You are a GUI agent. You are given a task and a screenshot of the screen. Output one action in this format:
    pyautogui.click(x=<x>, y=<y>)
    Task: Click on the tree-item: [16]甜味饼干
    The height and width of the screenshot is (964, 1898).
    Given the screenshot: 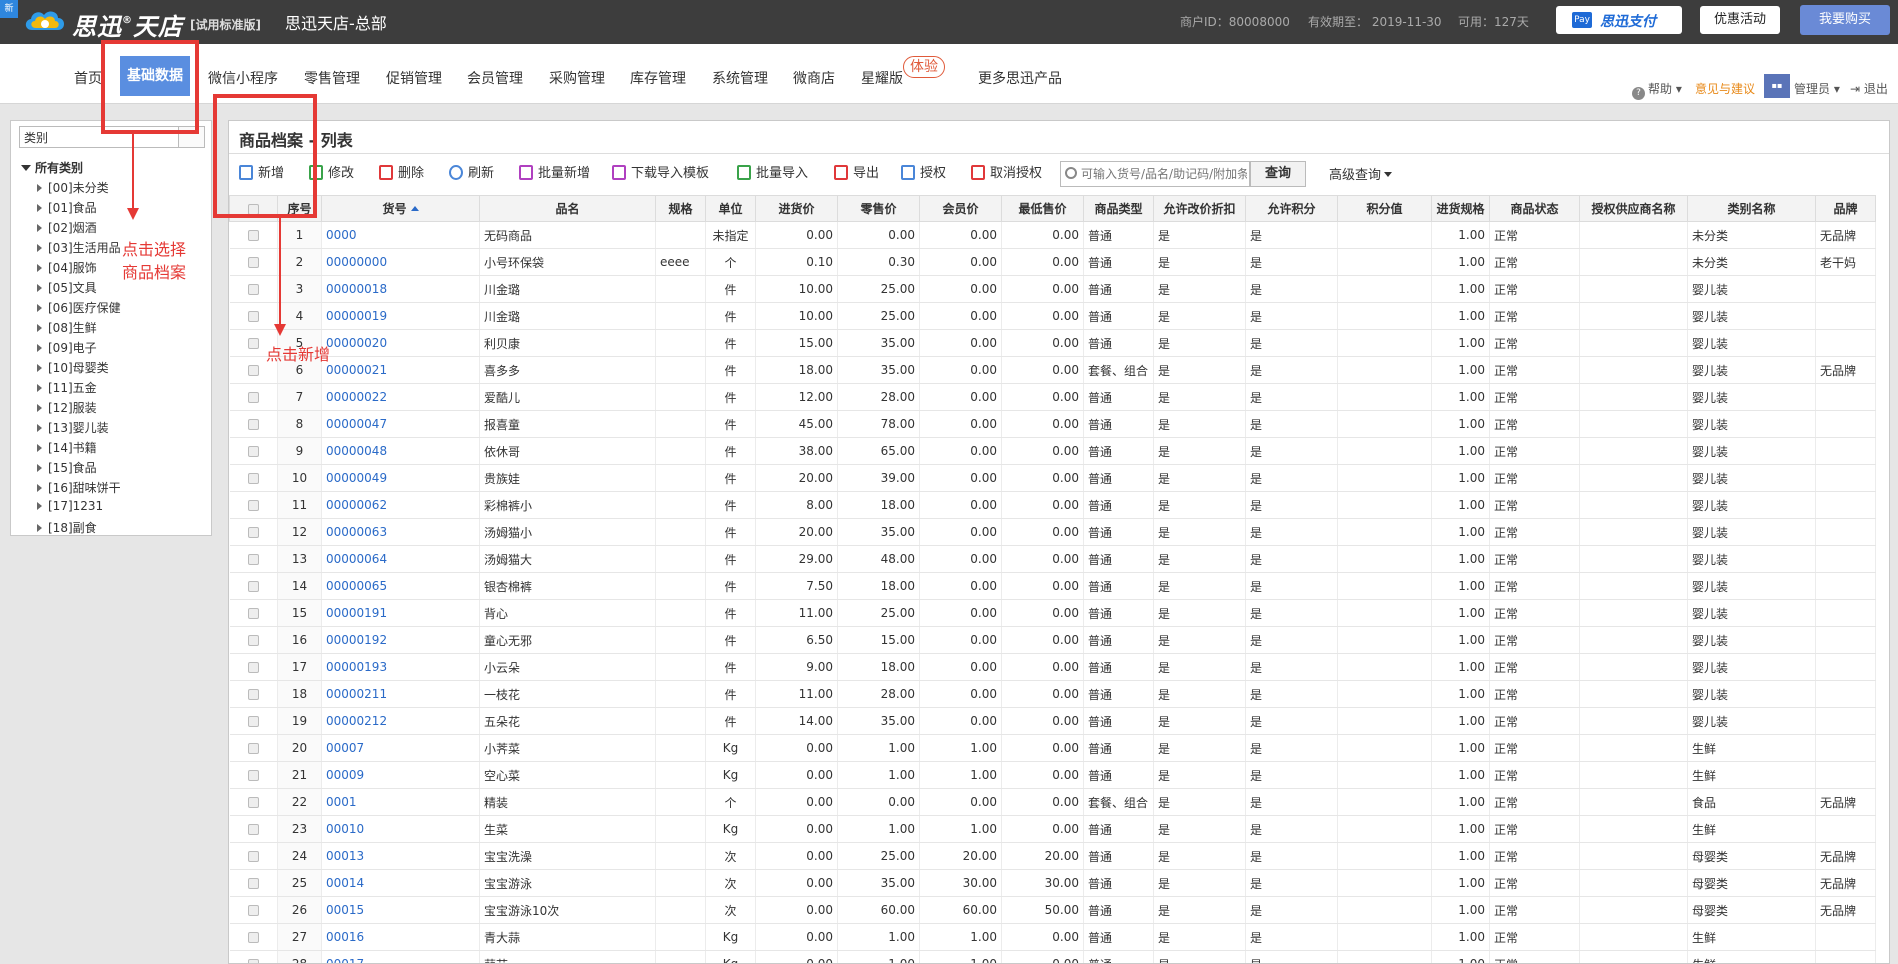 What is the action you would take?
    pyautogui.click(x=79, y=487)
    